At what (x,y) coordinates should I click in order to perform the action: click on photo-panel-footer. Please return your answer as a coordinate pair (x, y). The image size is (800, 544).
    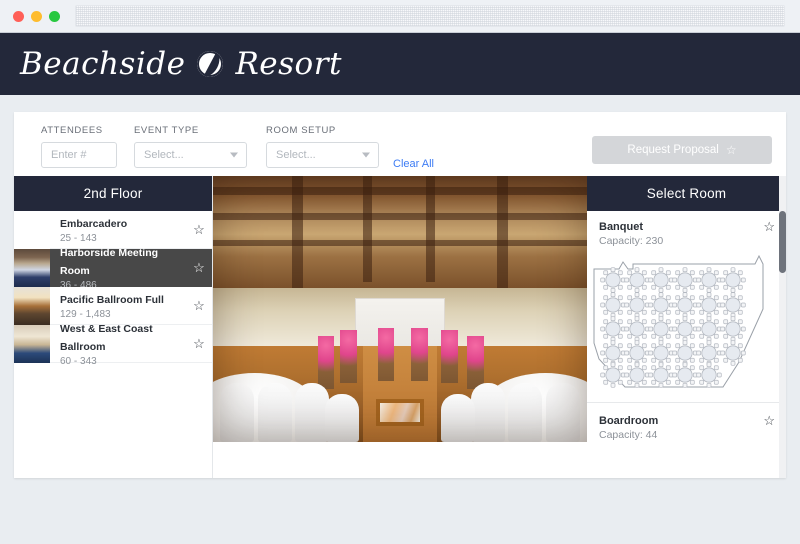
    Looking at the image, I should click on (400, 460).